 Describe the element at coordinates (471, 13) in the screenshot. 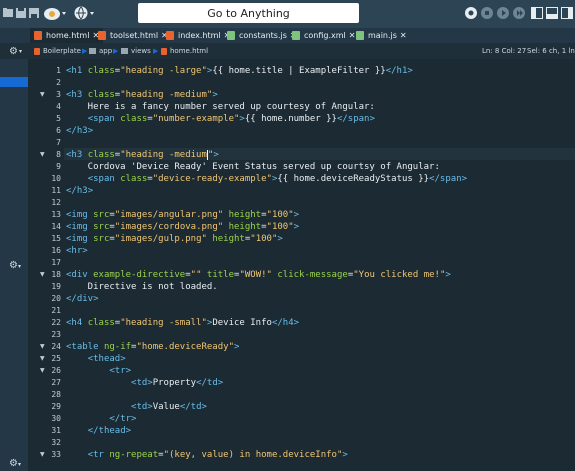

I see `record-icon` at that location.